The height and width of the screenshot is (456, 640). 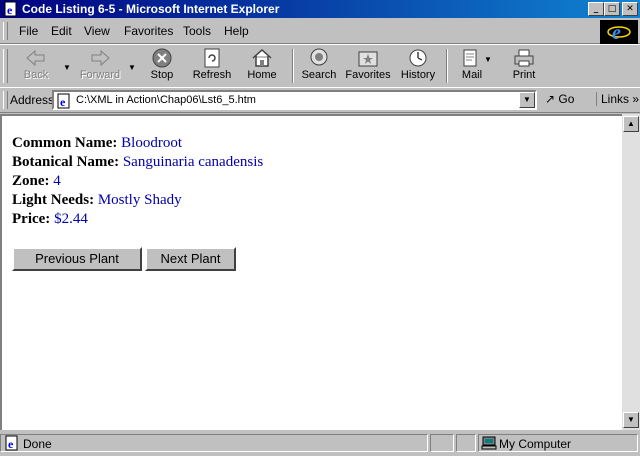 I want to click on history-icon, so click(x=418, y=58).